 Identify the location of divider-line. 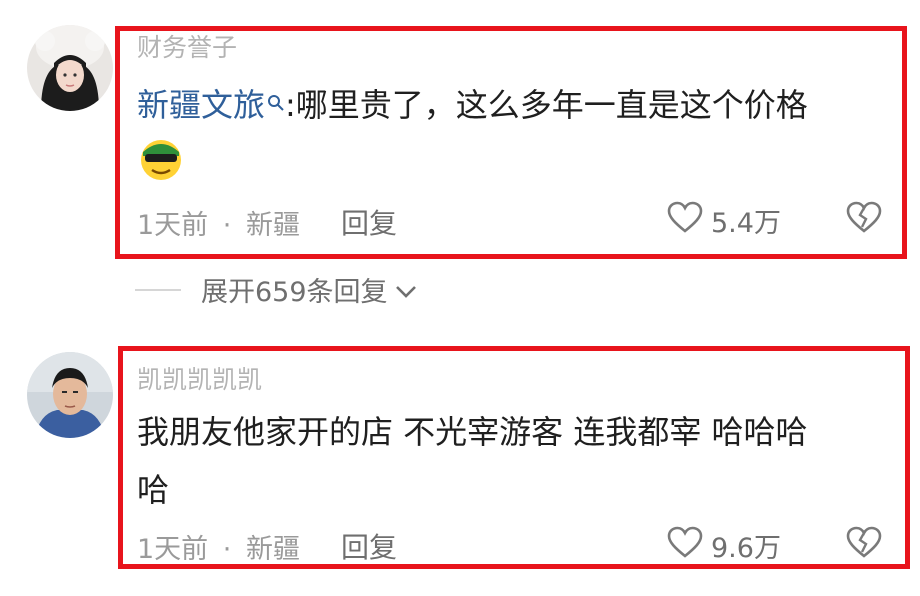
(158, 289).